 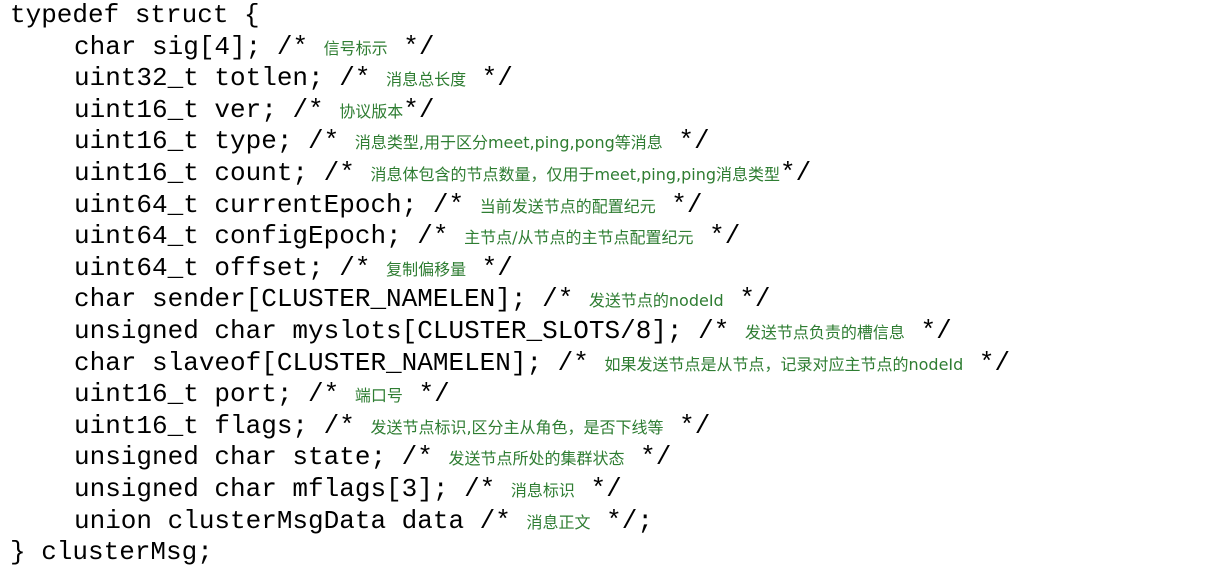 What do you see at coordinates (238, 236) in the screenshot?
I see `field-decl: uint64_t configEpoch;` at bounding box center [238, 236].